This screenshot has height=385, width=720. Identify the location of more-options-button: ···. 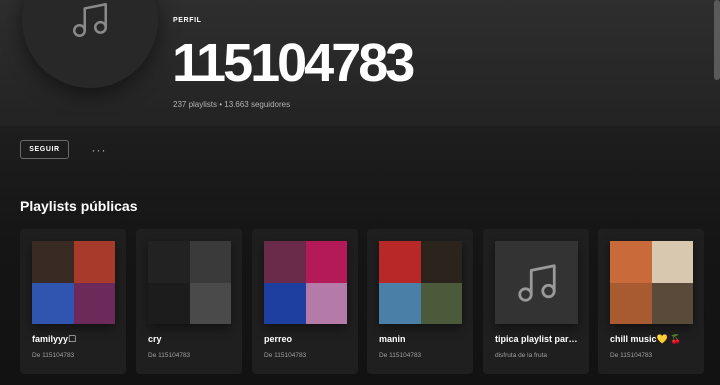
(99, 149).